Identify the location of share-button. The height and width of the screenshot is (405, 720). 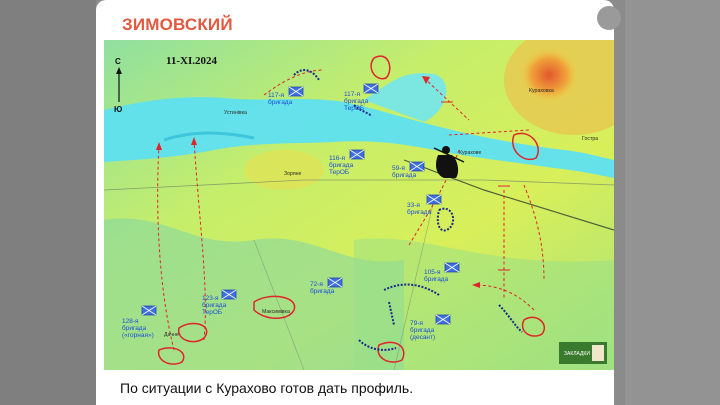
(609, 18).